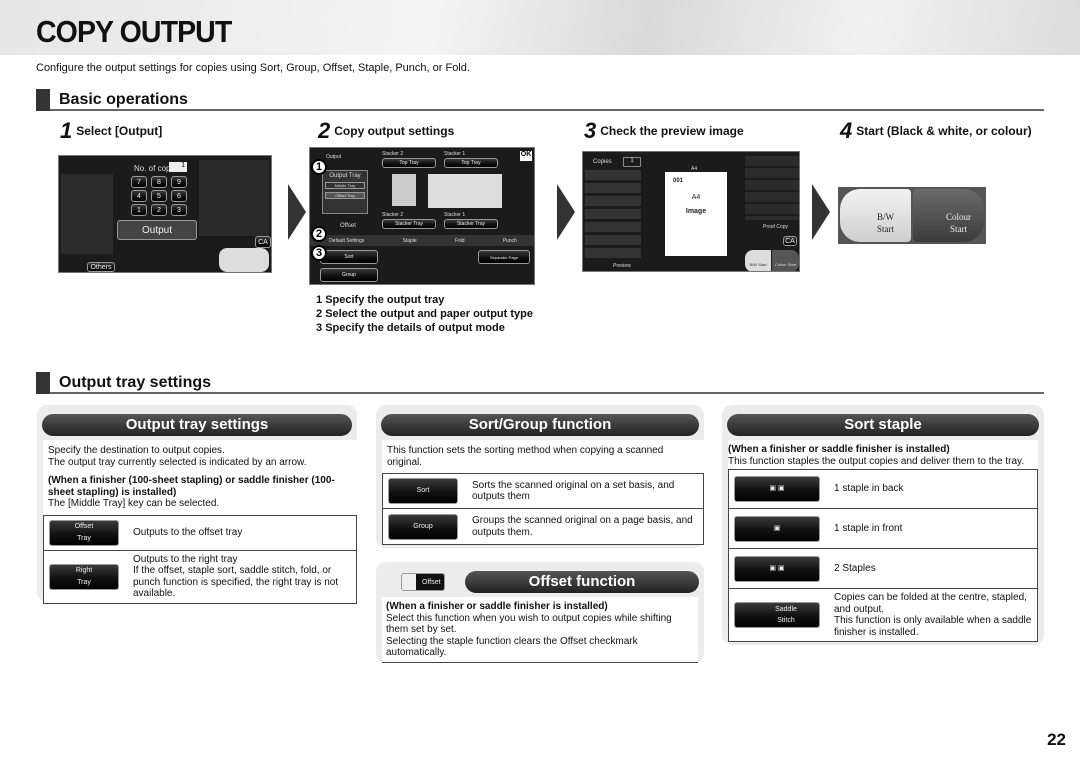 The width and height of the screenshot is (1080, 763). I want to click on page-number: 22, so click(1056, 739).